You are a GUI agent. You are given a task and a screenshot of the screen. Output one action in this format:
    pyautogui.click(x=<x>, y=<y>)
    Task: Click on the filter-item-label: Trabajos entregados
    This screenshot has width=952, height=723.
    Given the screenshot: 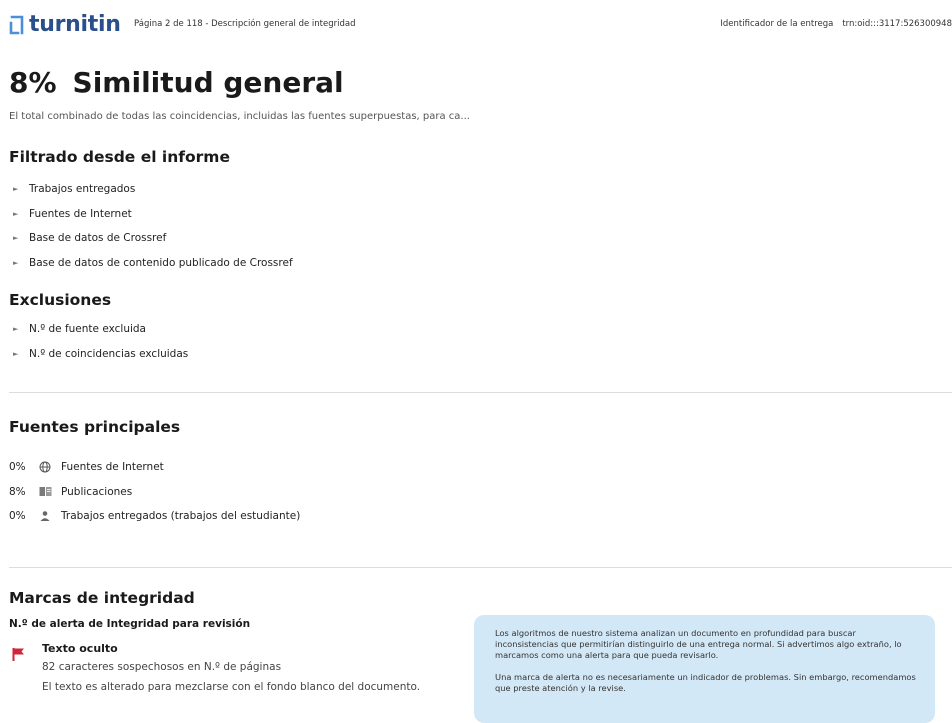 What is the action you would take?
    pyautogui.click(x=82, y=189)
    